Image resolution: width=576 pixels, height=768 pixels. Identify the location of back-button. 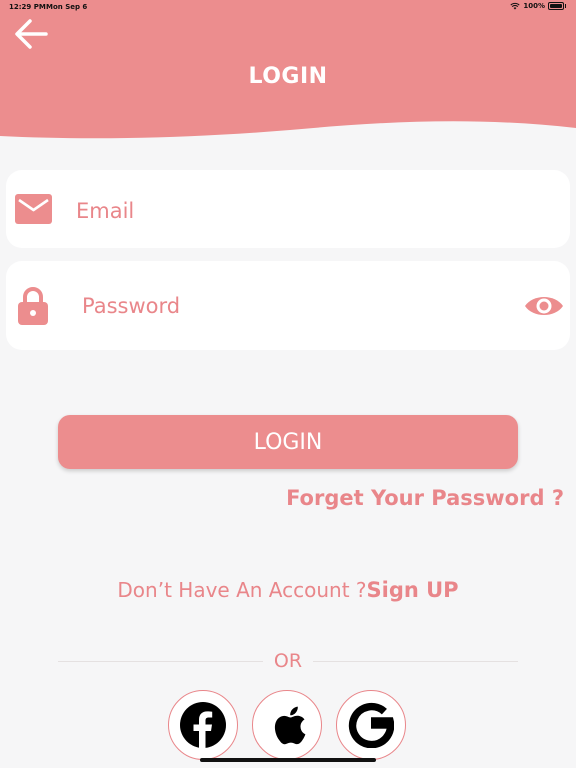
(31, 34).